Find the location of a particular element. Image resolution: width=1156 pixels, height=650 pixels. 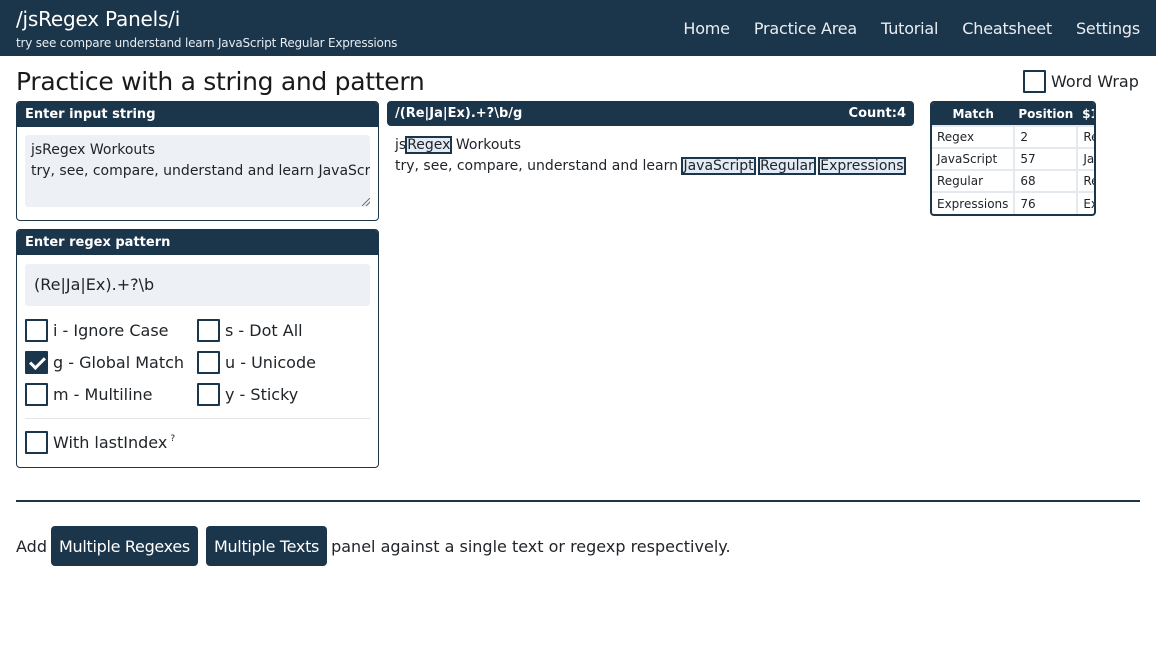

flags-divider is located at coordinates (197, 418).